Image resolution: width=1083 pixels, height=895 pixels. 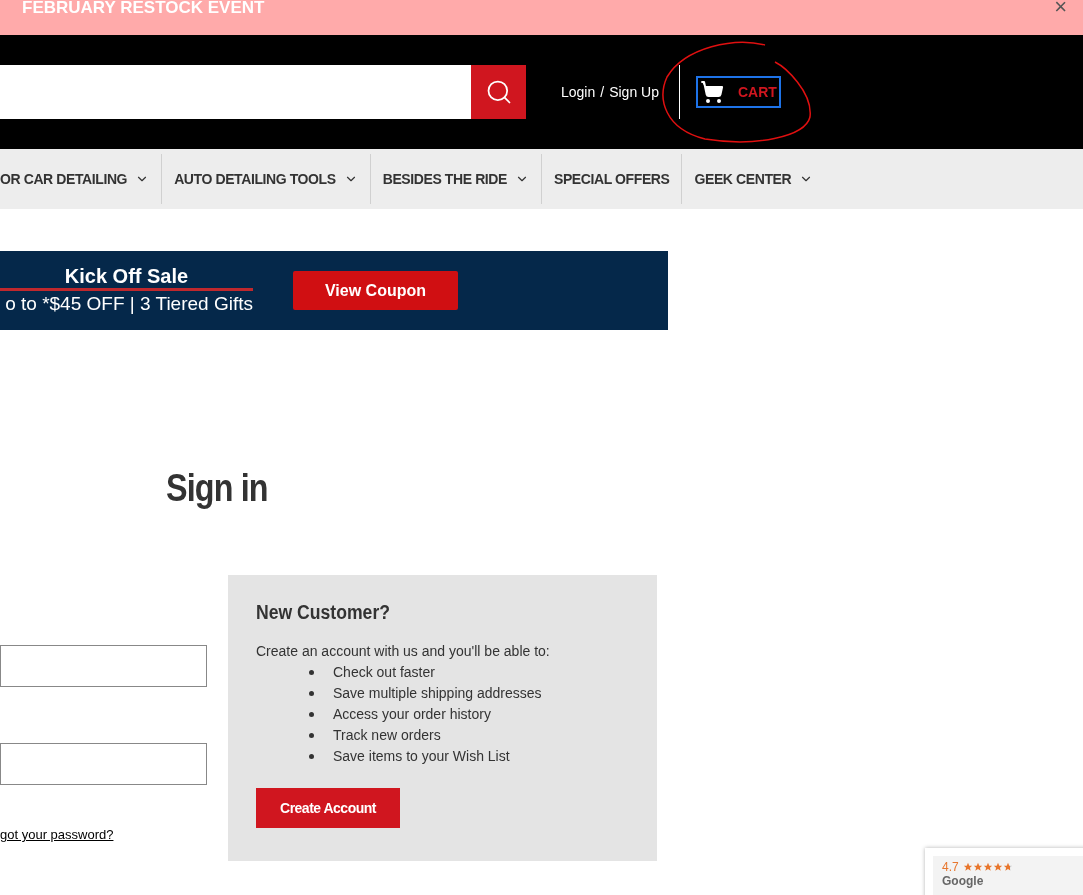 I want to click on cart-button: CART, so click(x=738, y=92).